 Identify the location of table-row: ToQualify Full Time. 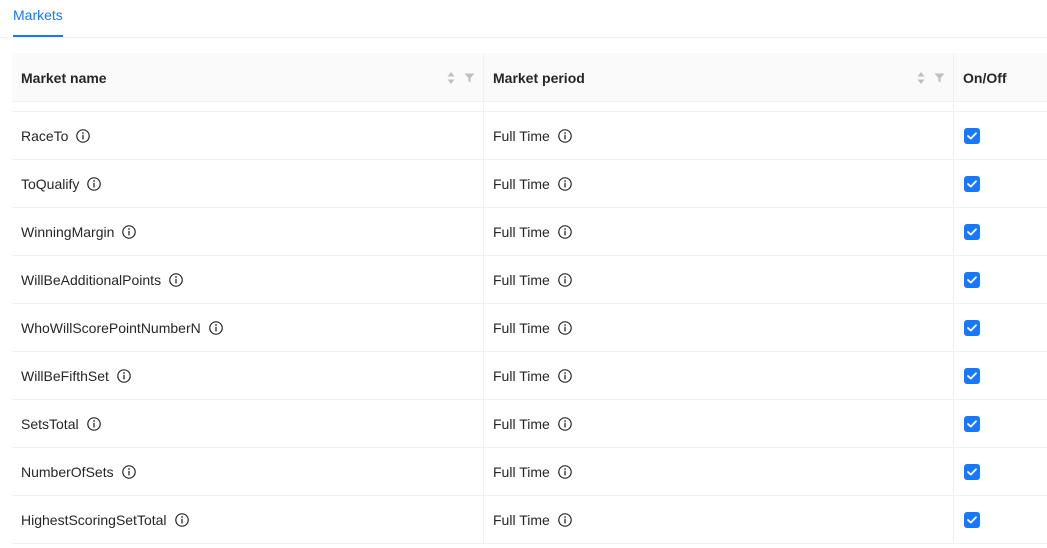
(529, 184).